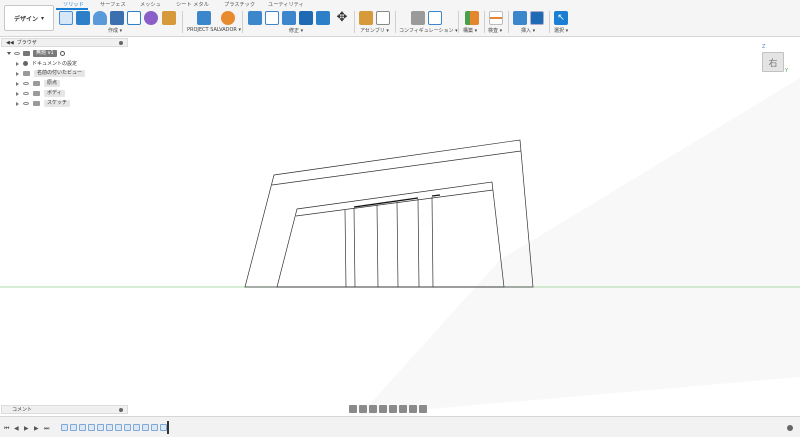 The image size is (800, 437). I want to click on grid-settings-icon, so click(413, 408).